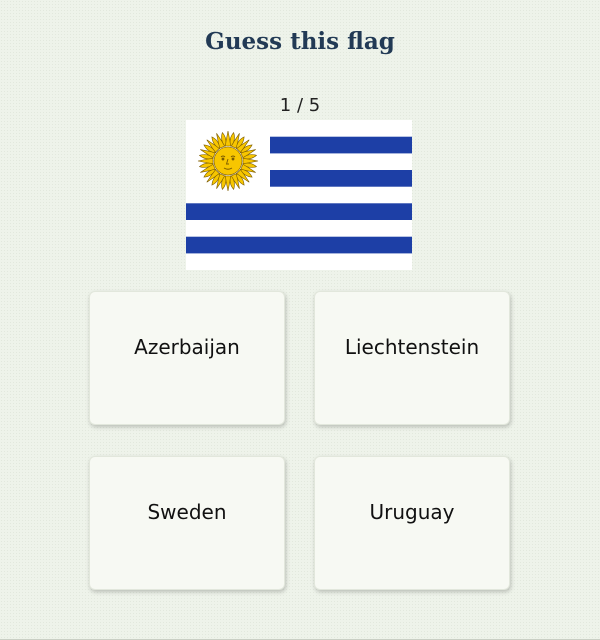 This screenshot has width=600, height=640. Describe the element at coordinates (412, 523) in the screenshot. I see `answer-option-uruguay: Uruguay` at that location.